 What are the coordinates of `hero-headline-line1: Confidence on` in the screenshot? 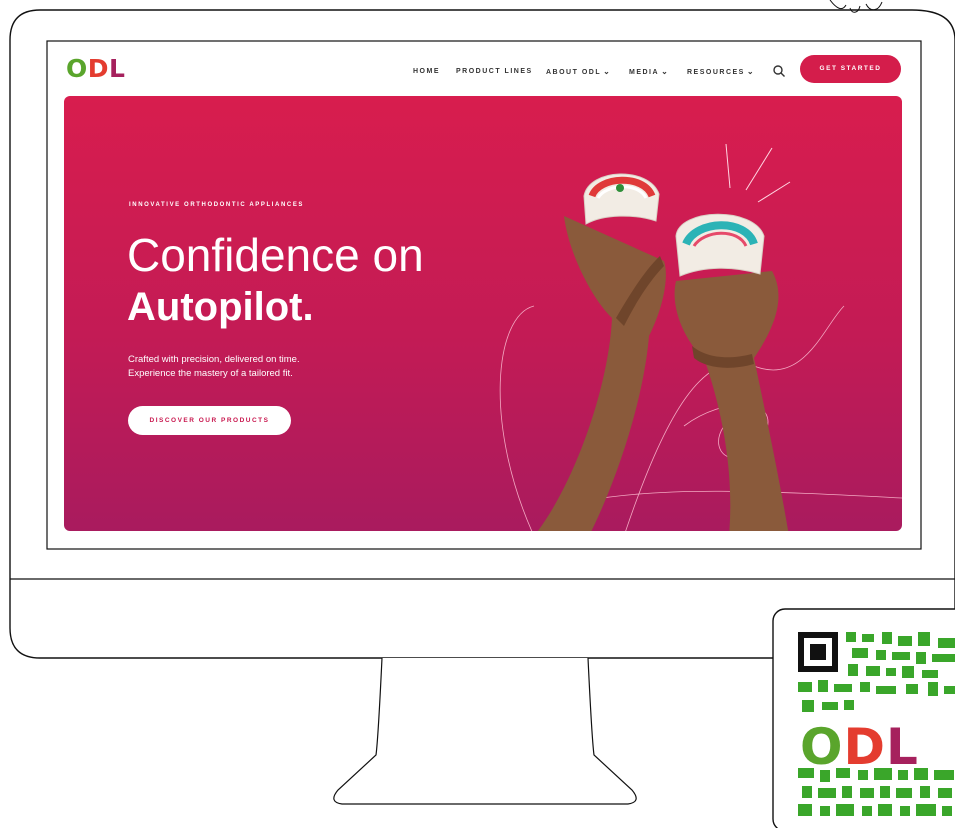 It's located at (275, 255).